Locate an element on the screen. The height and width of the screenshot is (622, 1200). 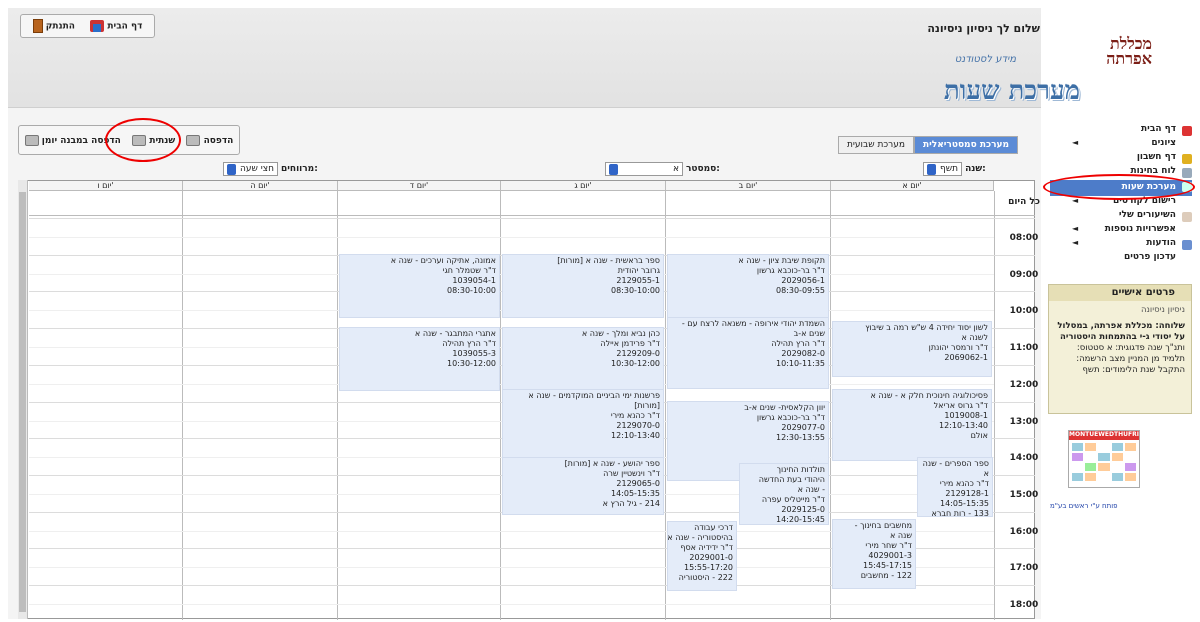
sidebar-item-messages: ◄ הודעות is located at coordinates (1121, 245).